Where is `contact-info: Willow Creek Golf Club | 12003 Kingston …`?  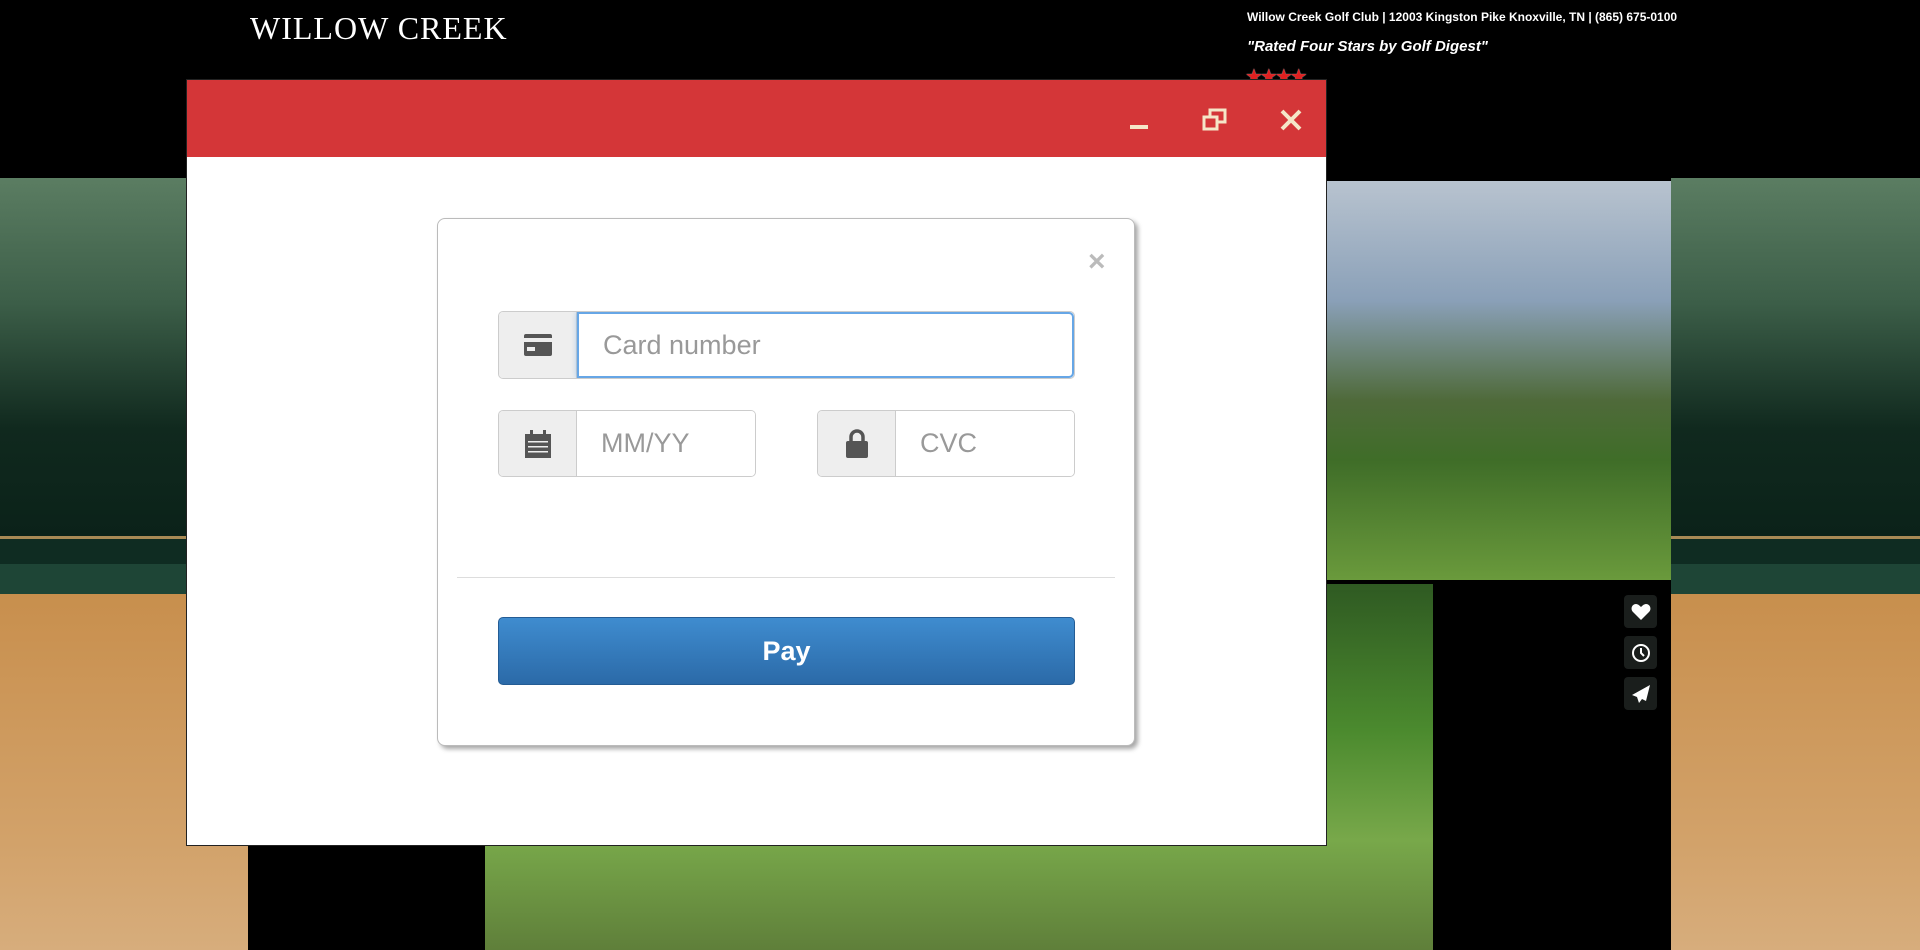
contact-info: Willow Creek Golf Club | 12003 Kingston … is located at coordinates (1462, 17).